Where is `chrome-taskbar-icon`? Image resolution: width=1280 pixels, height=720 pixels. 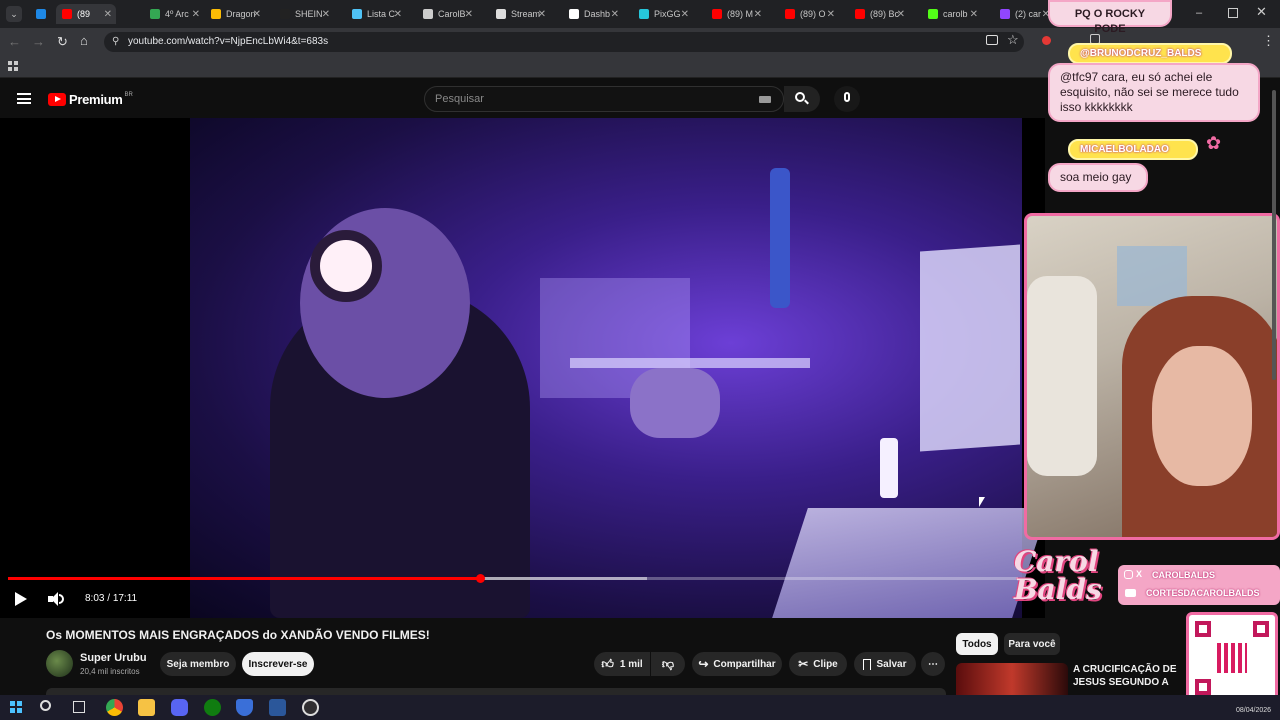 chrome-taskbar-icon is located at coordinates (114, 707).